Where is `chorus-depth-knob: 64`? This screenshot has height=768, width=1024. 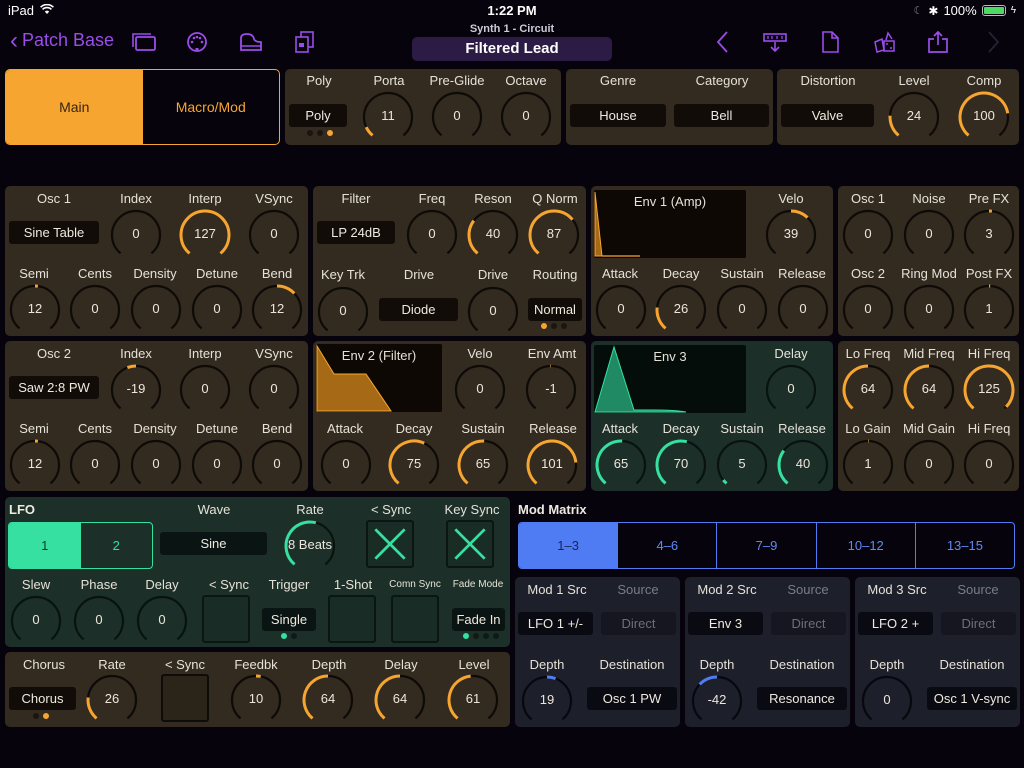
chorus-depth-knob: 64 is located at coordinates (328, 700).